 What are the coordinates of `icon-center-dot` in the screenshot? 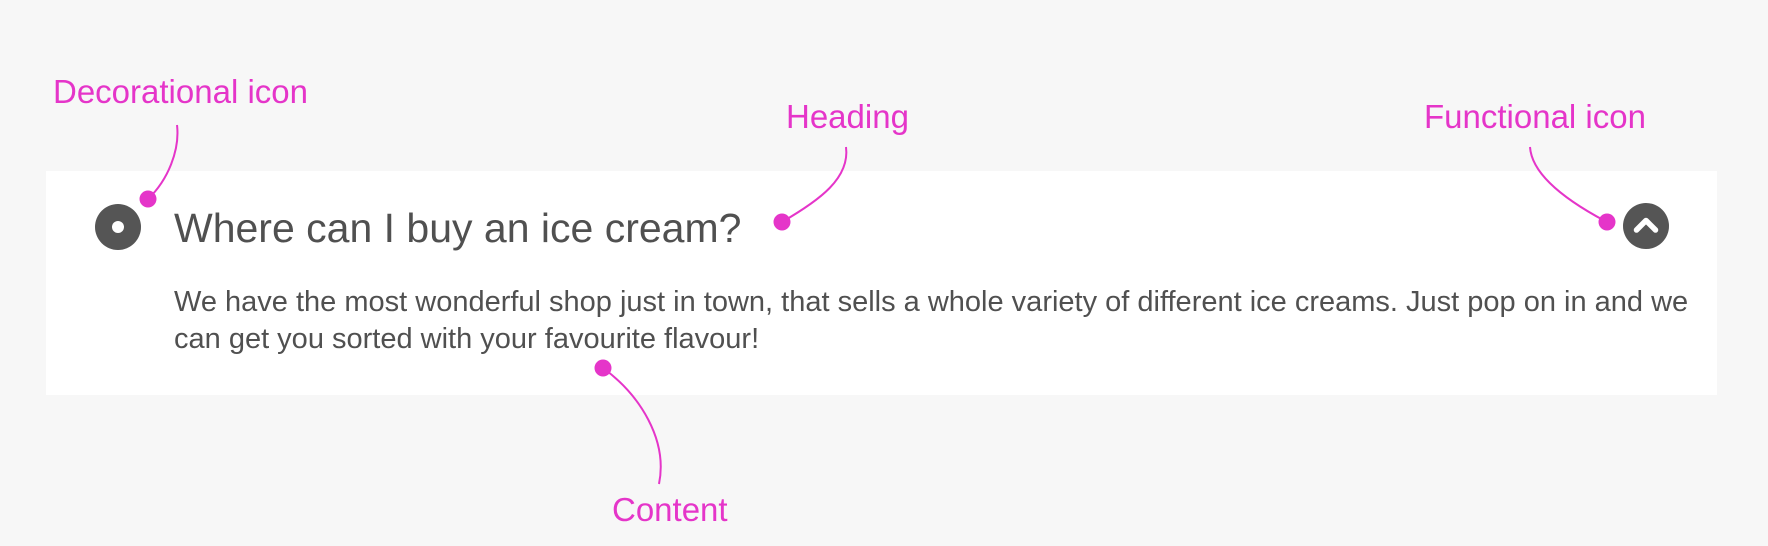 It's located at (118, 227).